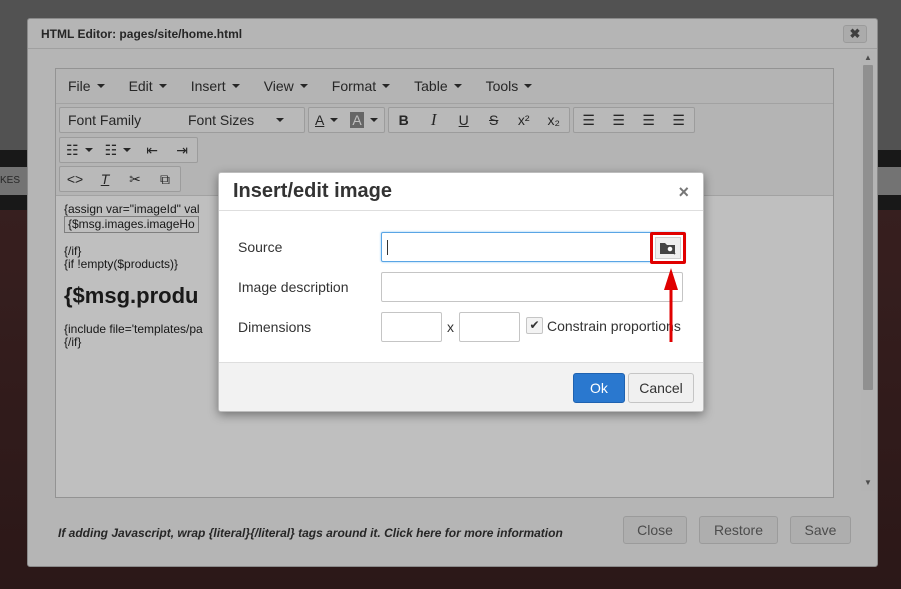  What do you see at coordinates (461, 192) in the screenshot?
I see `dialog-header: Insert/edit image` at bounding box center [461, 192].